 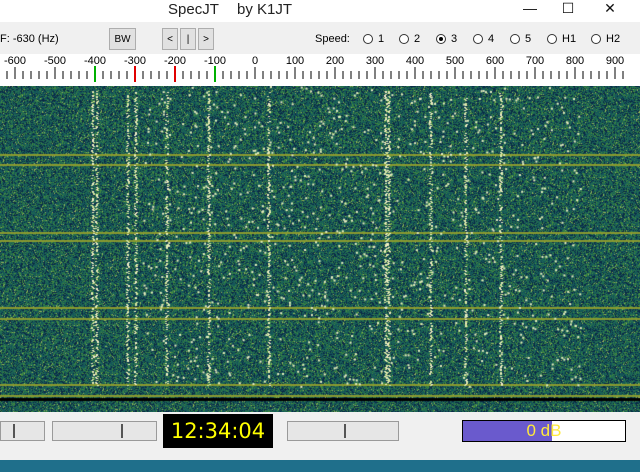 What do you see at coordinates (454, 39) in the screenshot?
I see `radio-label: 3` at bounding box center [454, 39].